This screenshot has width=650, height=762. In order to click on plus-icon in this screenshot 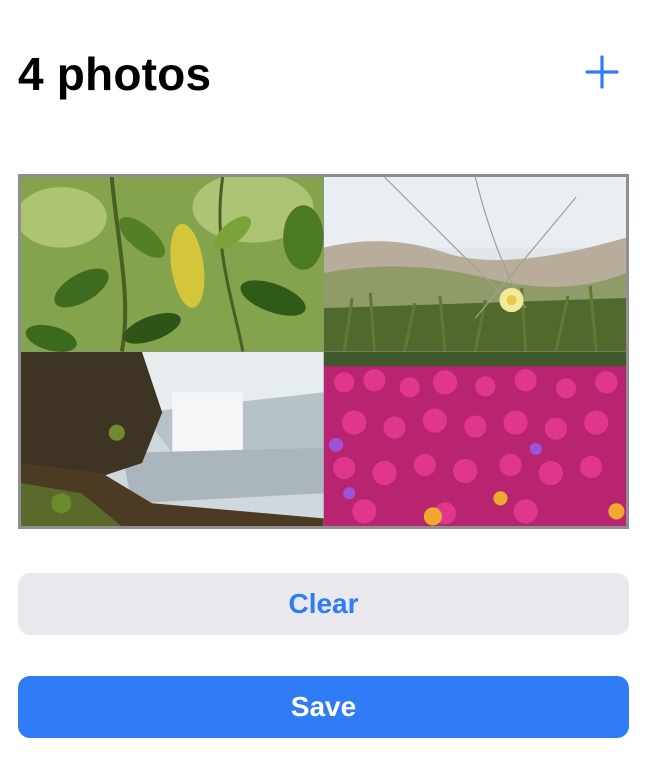, I will do `click(602, 72)`.